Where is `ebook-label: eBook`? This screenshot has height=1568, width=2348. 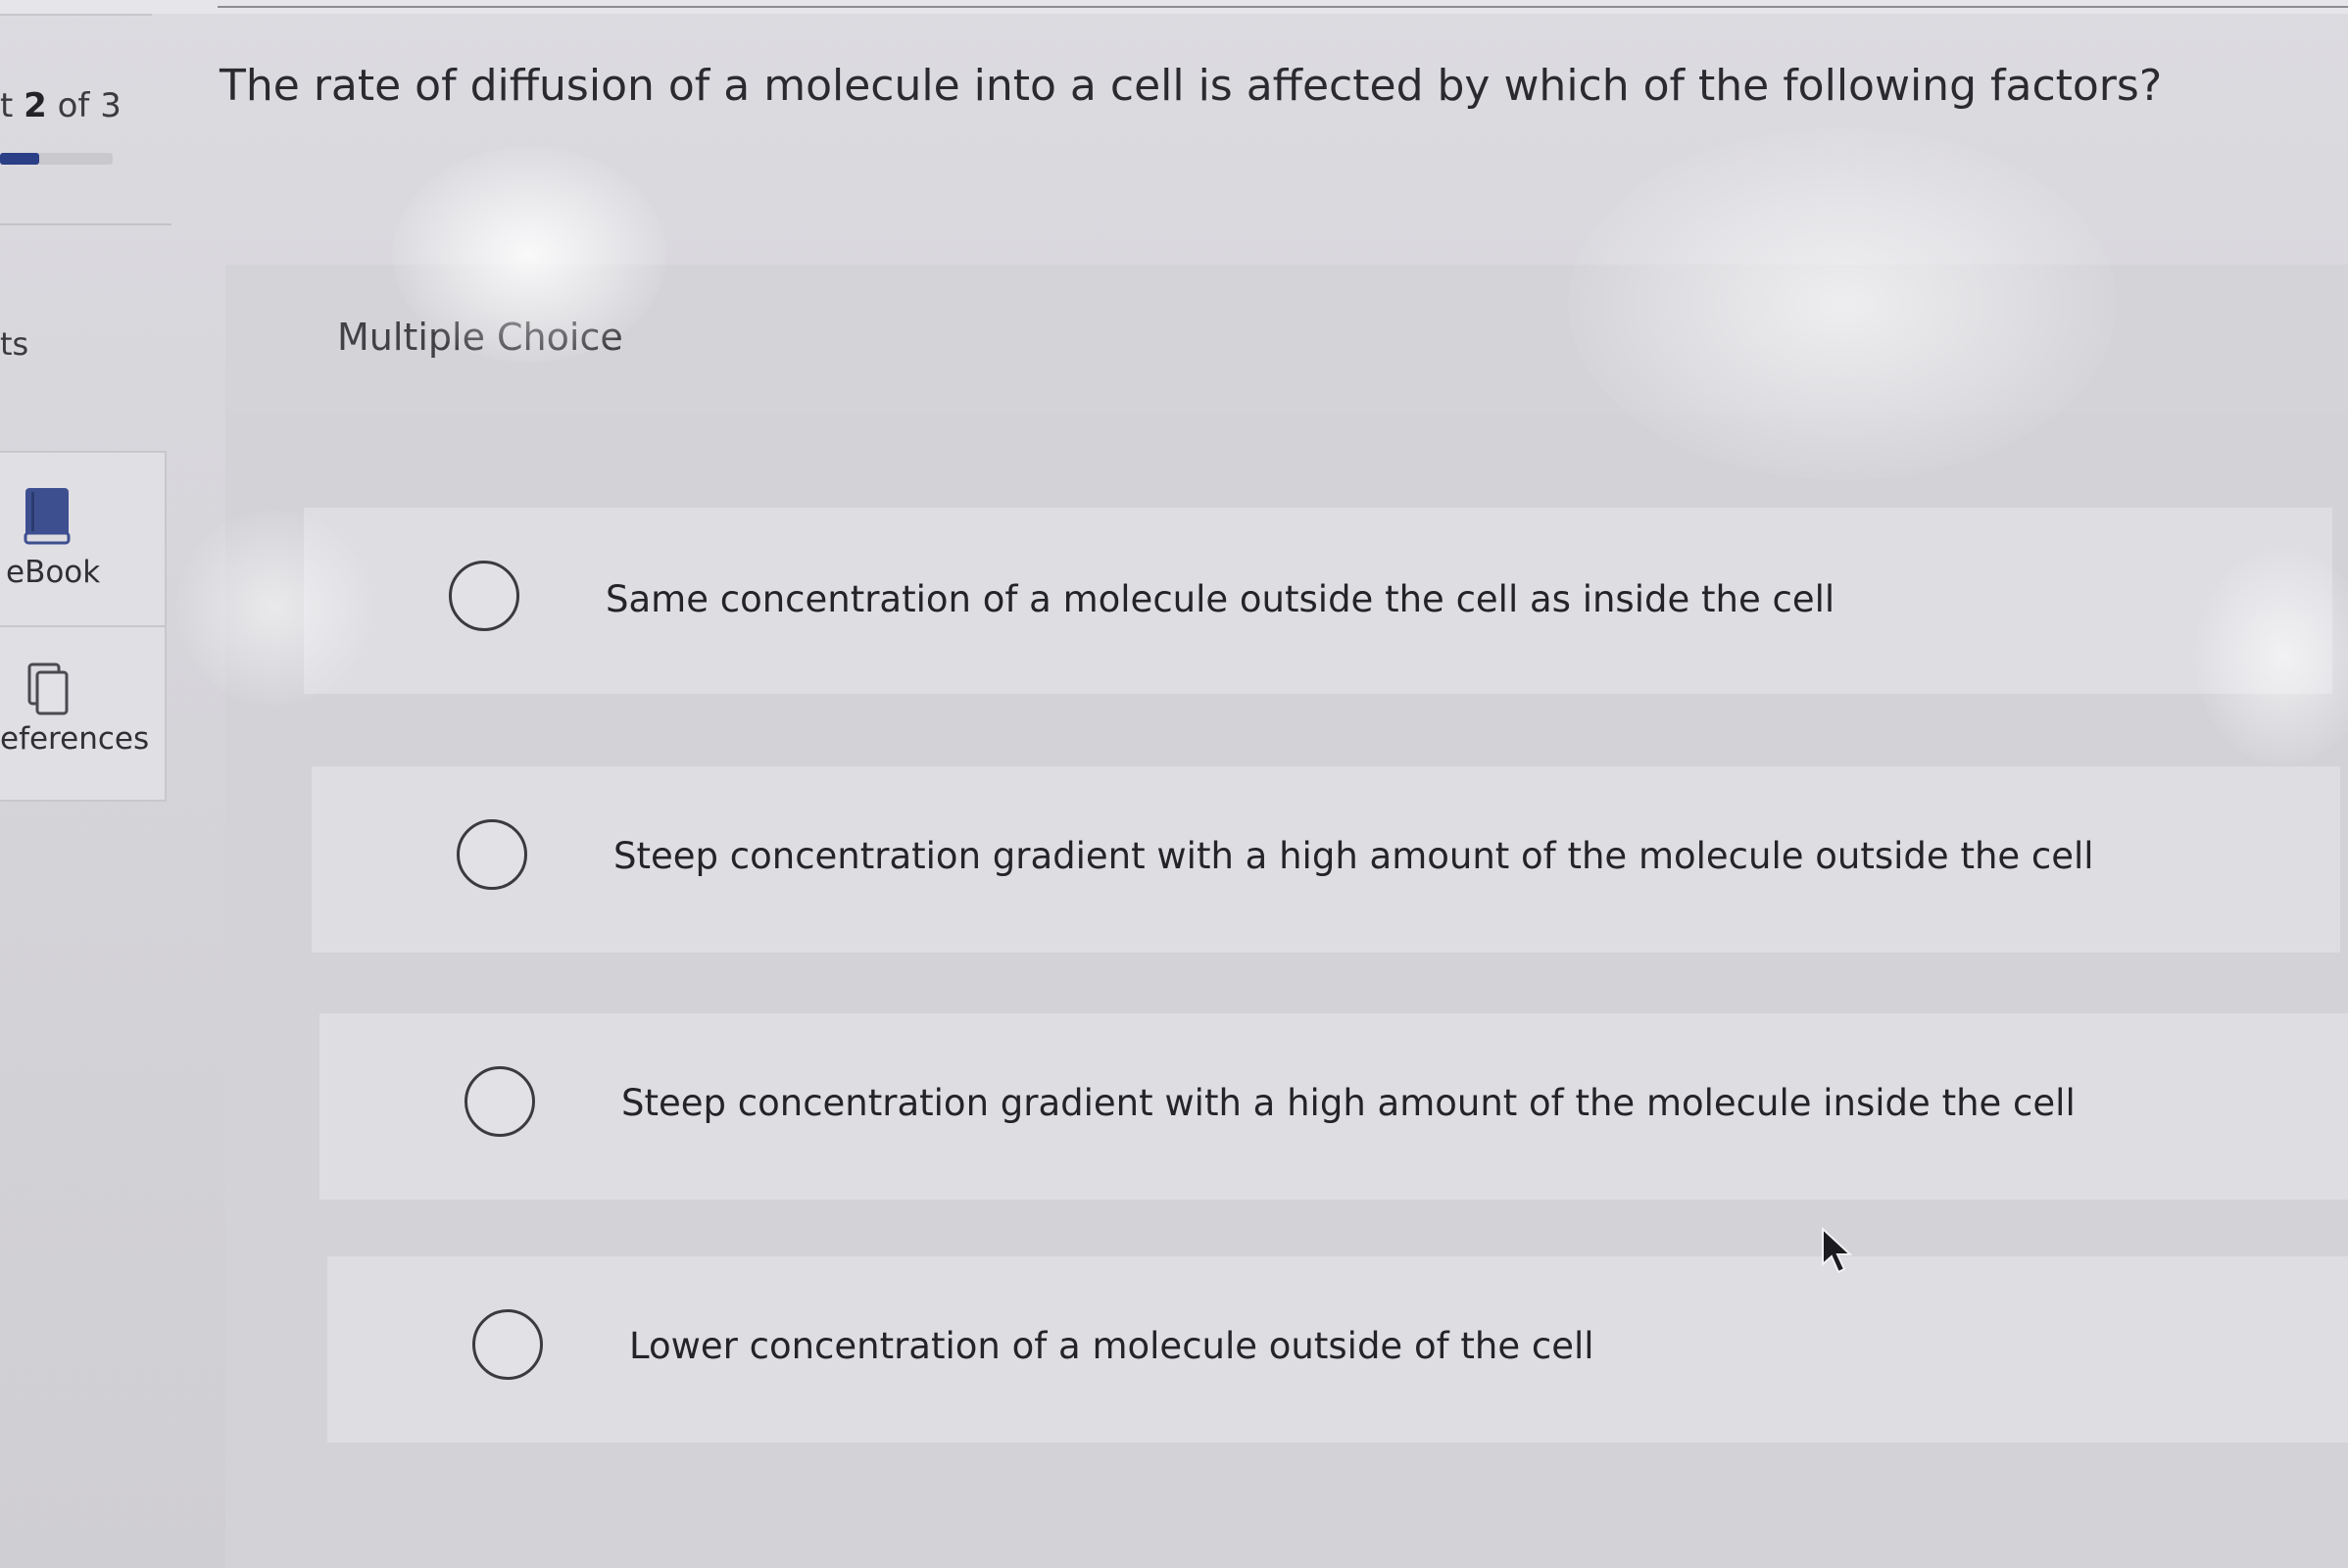 ebook-label: eBook is located at coordinates (53, 572).